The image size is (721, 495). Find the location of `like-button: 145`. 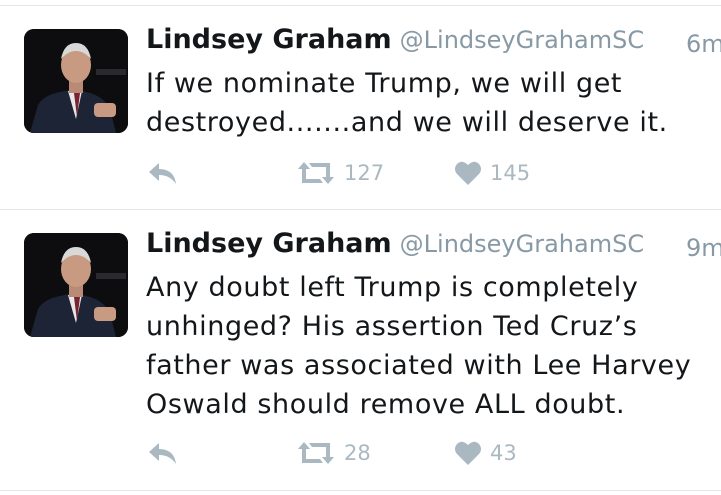

like-button: 145 is located at coordinates (492, 173).